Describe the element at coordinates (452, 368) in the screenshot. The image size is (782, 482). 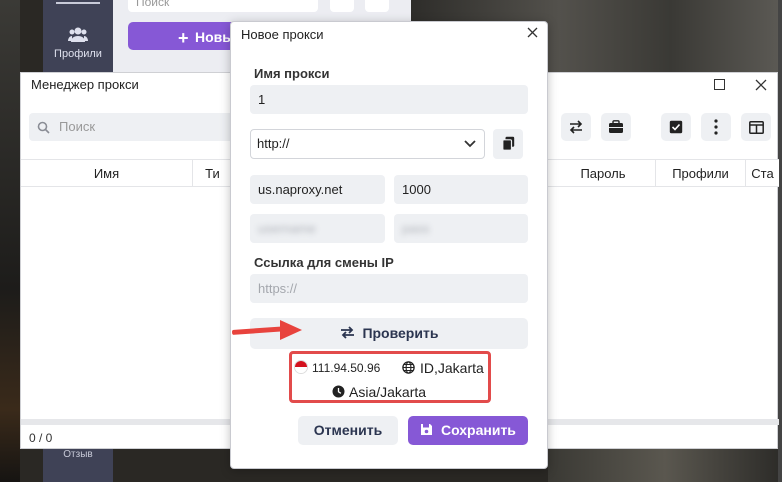
I see `result-location: ID,Jakarta` at that location.